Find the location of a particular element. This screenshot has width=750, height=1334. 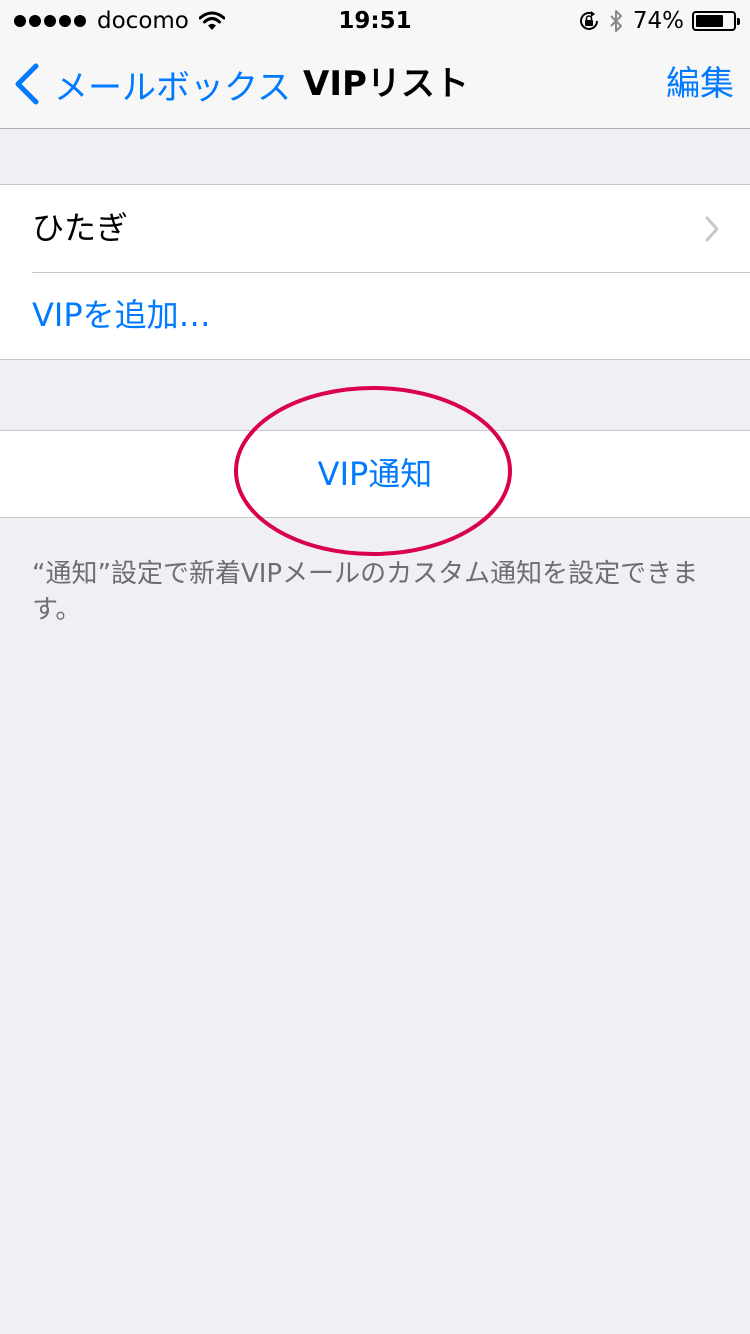

chevron-left-icon is located at coordinates (27, 84).